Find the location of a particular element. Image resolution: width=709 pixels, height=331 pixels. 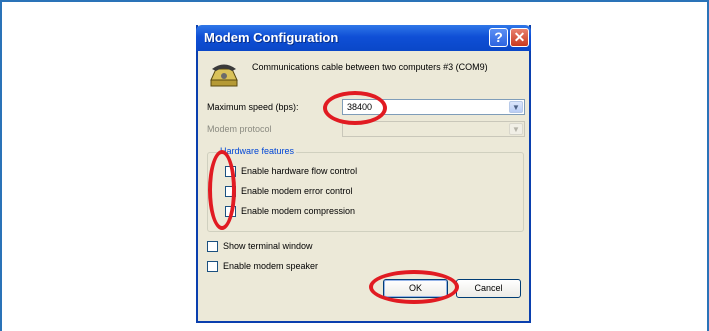

help-button: ? is located at coordinates (498, 37).